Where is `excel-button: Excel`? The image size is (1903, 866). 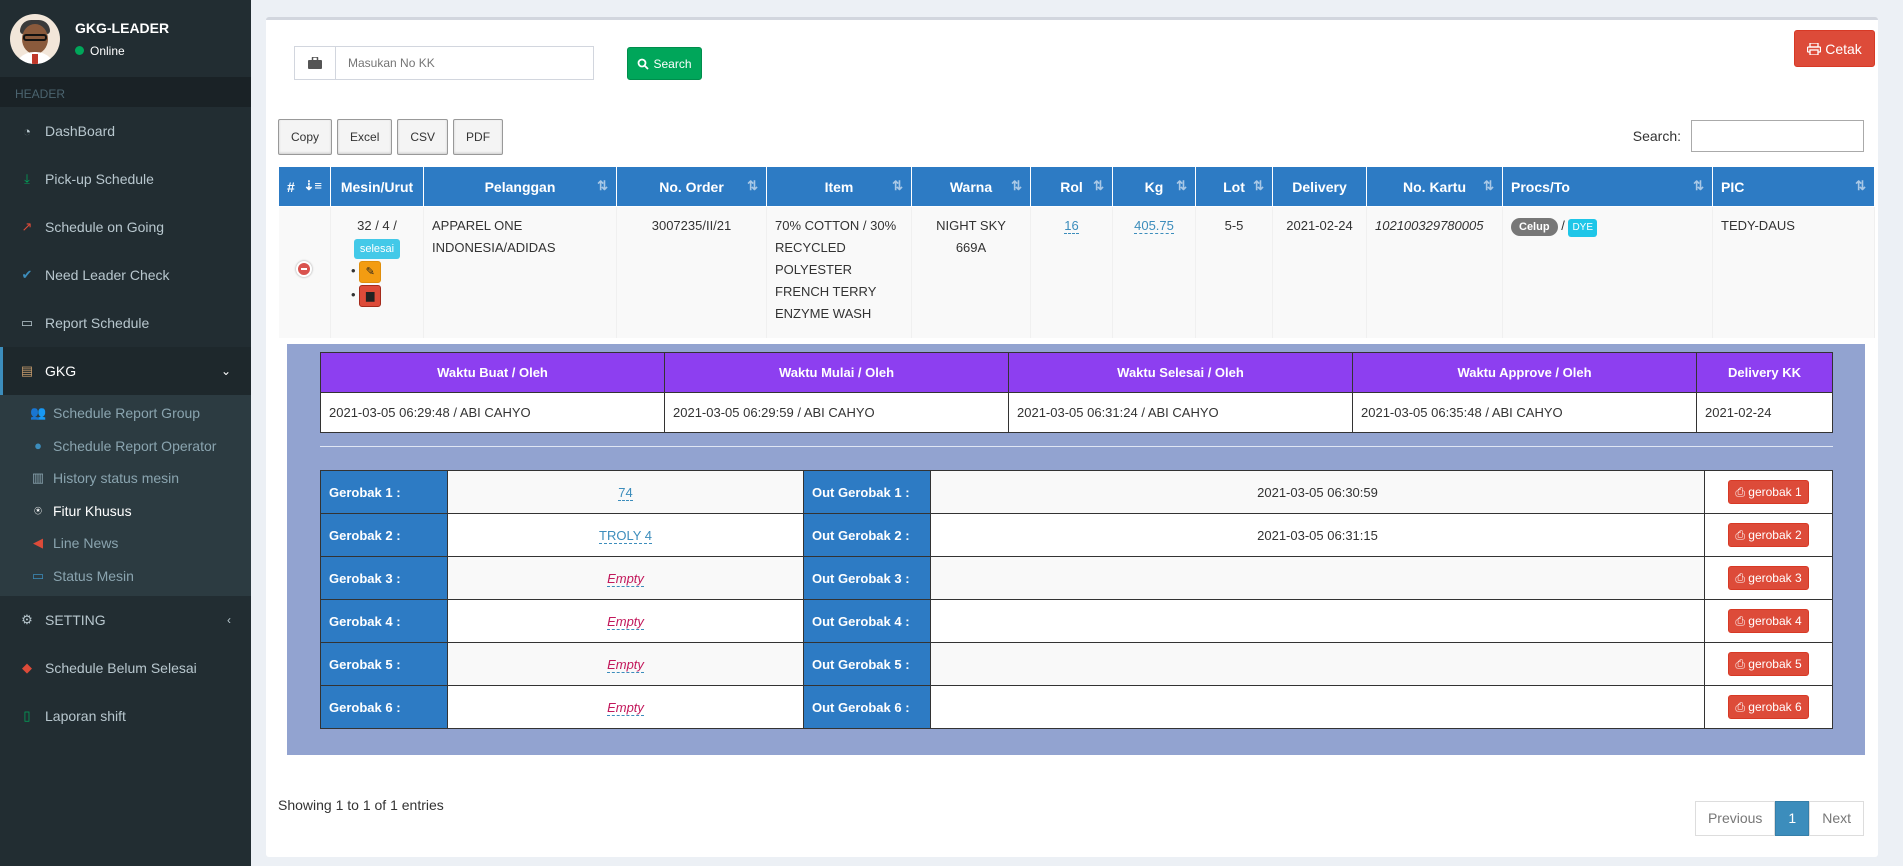
excel-button: Excel is located at coordinates (365, 137).